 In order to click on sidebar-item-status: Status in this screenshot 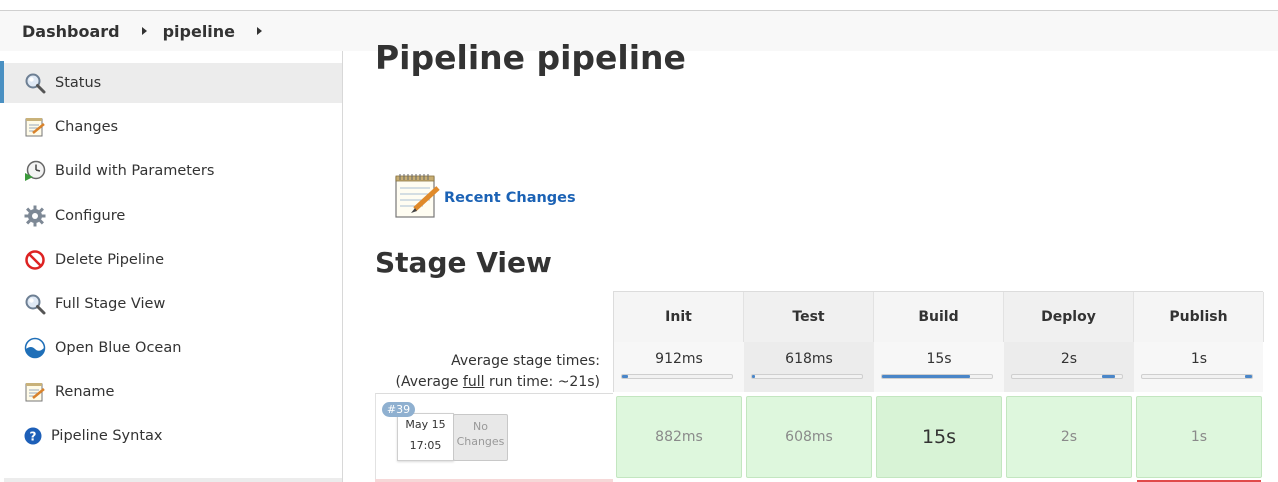, I will do `click(173, 83)`.